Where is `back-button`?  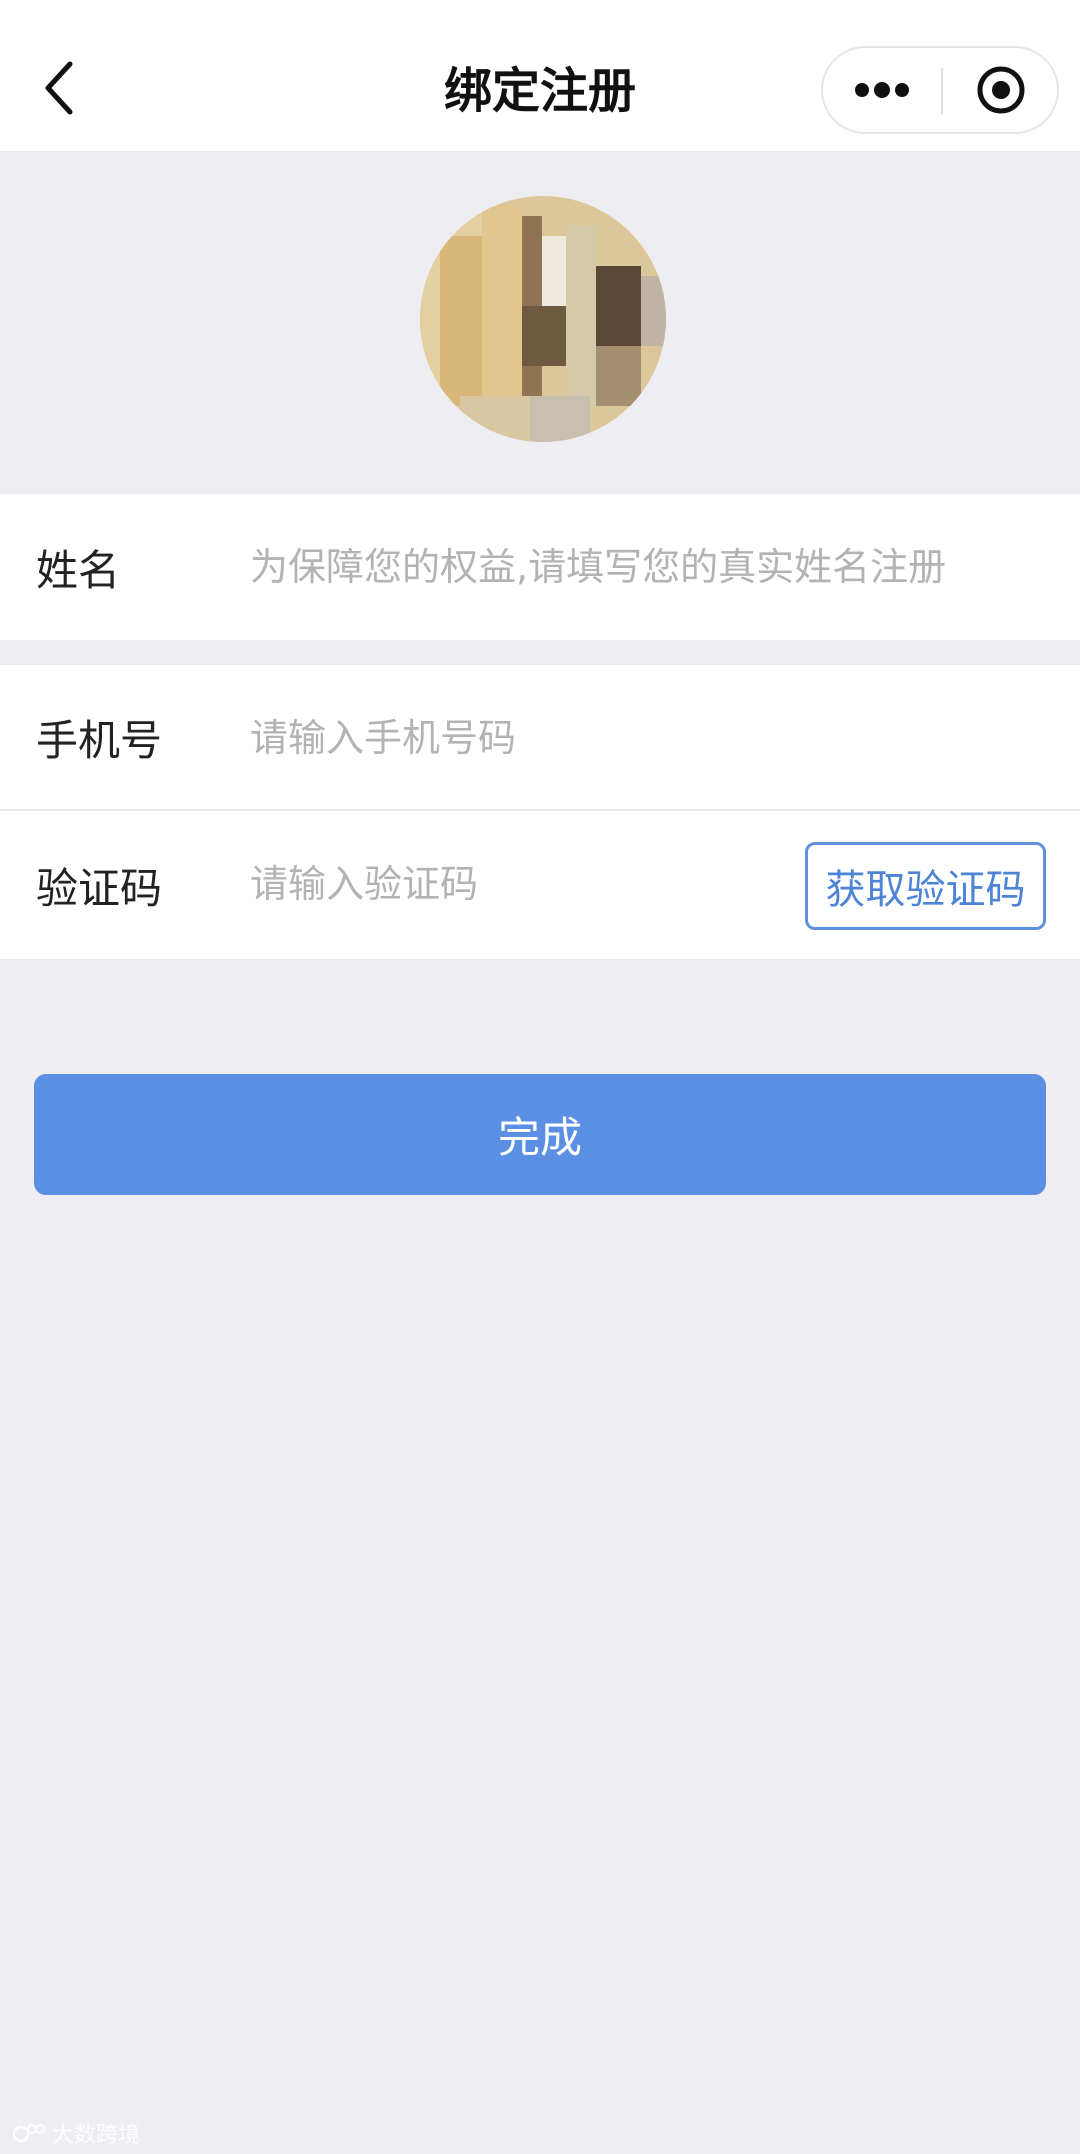
back-button is located at coordinates (60, 88).